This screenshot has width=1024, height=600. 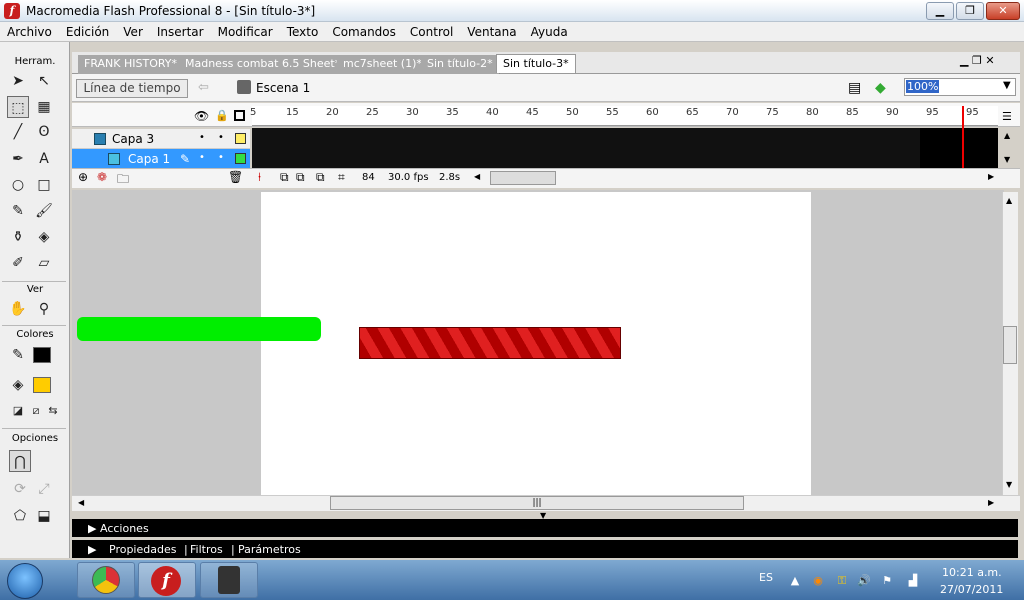 I want to click on menu-ver: Ver, so click(x=133, y=32).